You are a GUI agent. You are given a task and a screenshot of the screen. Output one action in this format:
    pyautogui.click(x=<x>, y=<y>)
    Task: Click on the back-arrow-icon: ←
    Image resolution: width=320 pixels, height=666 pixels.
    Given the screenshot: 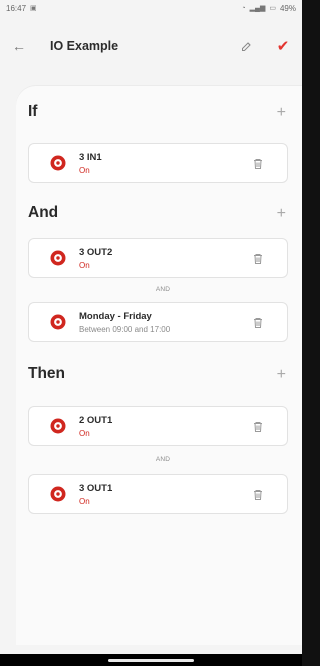 What is the action you would take?
    pyautogui.click(x=19, y=46)
    